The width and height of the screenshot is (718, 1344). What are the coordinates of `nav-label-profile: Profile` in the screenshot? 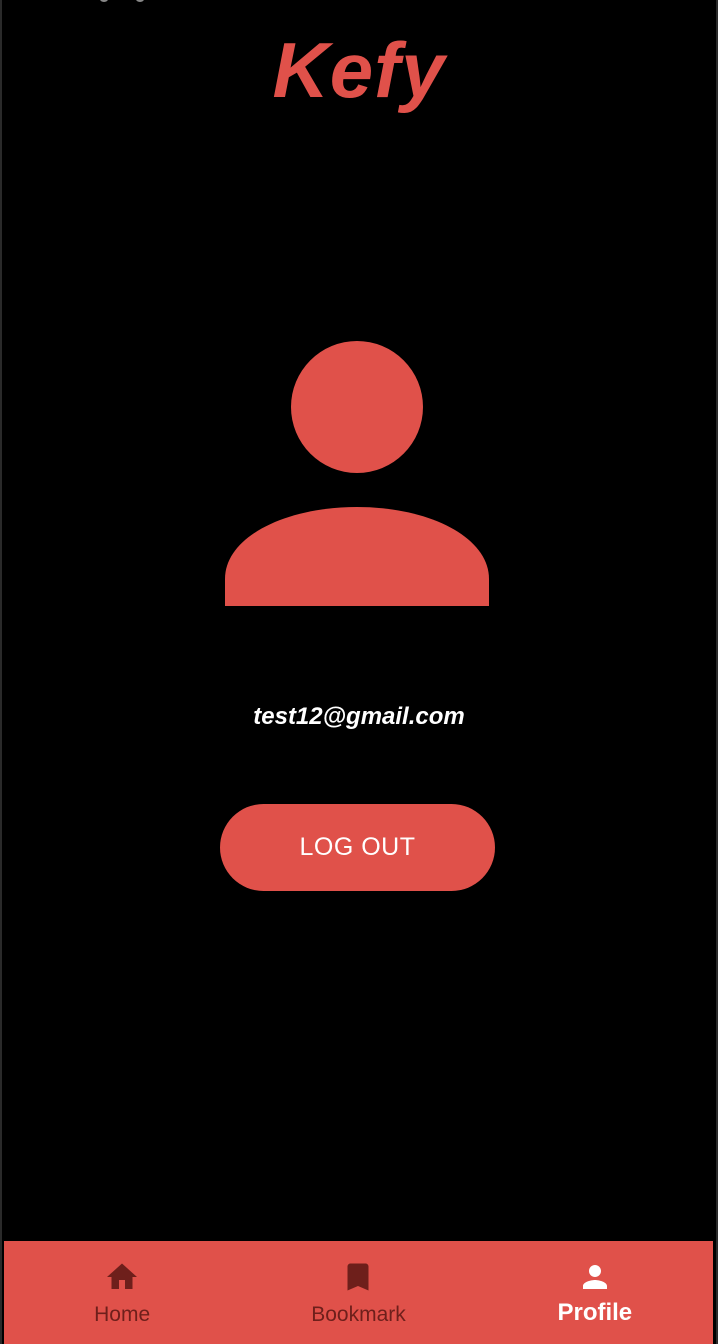 It's located at (595, 1312).